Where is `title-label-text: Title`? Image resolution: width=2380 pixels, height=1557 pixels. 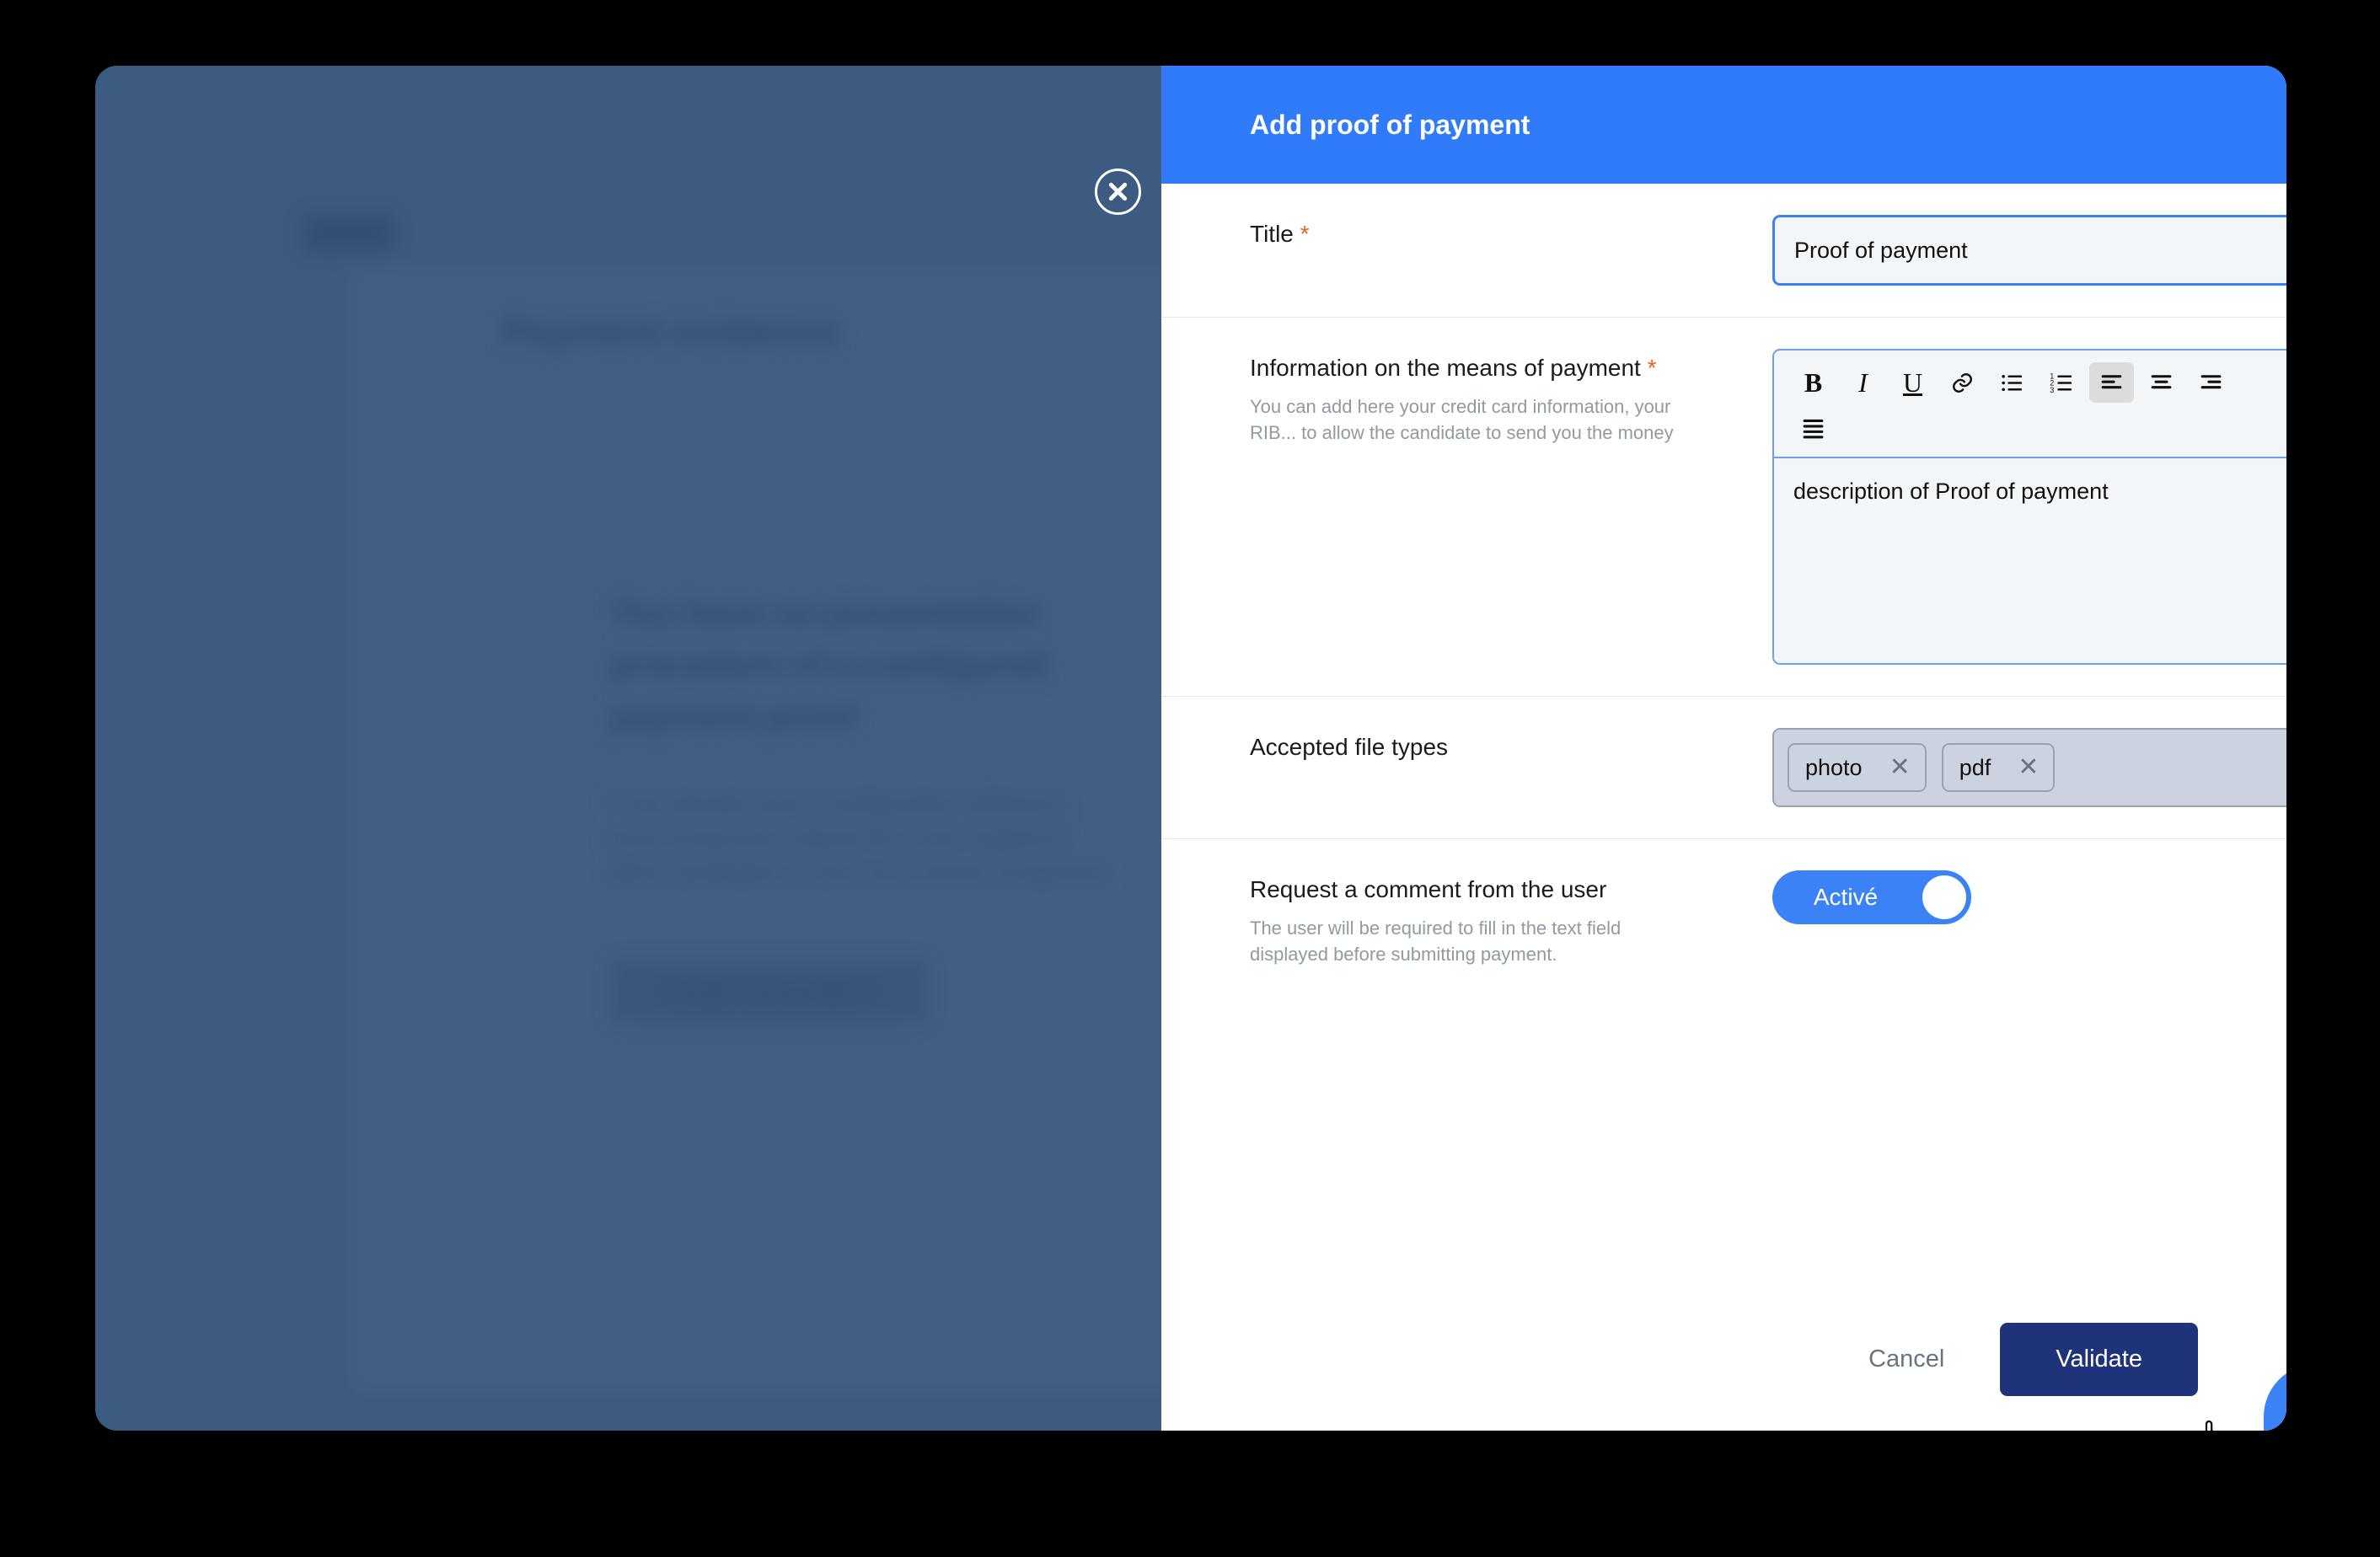
title-label-text: Title is located at coordinates (1272, 234).